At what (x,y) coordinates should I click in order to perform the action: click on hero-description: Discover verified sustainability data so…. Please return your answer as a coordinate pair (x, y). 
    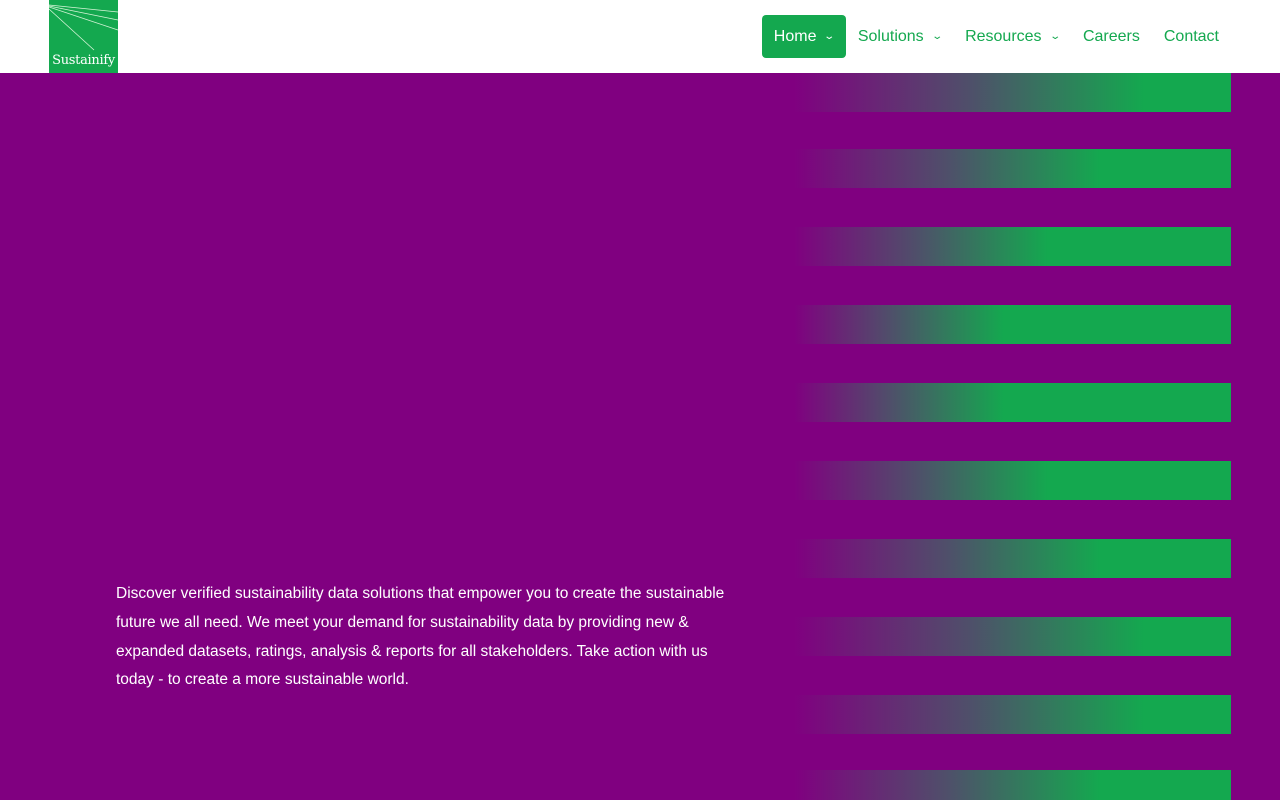
    Looking at the image, I should click on (420, 637).